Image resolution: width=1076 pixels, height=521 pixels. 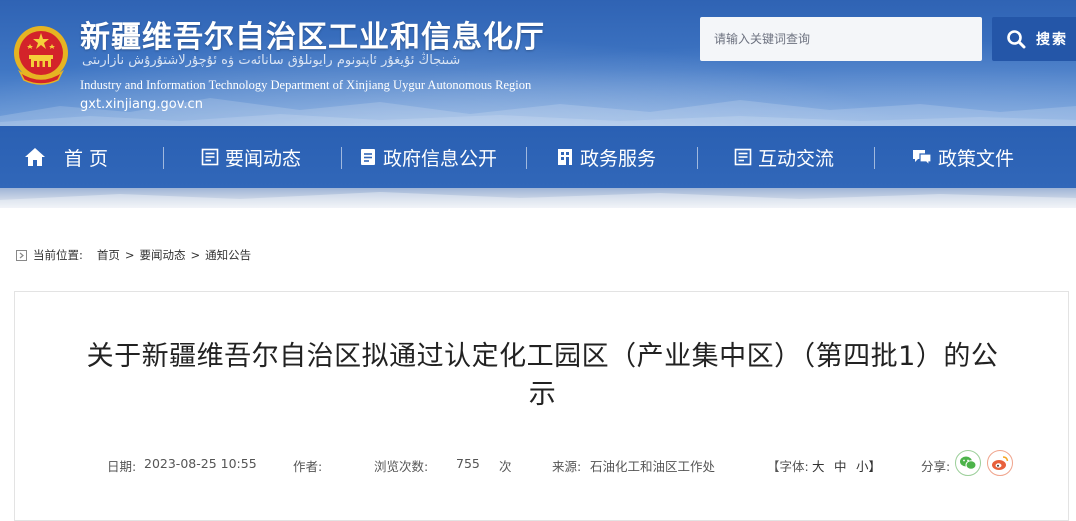 I want to click on location-icon, so click(x=21, y=255).